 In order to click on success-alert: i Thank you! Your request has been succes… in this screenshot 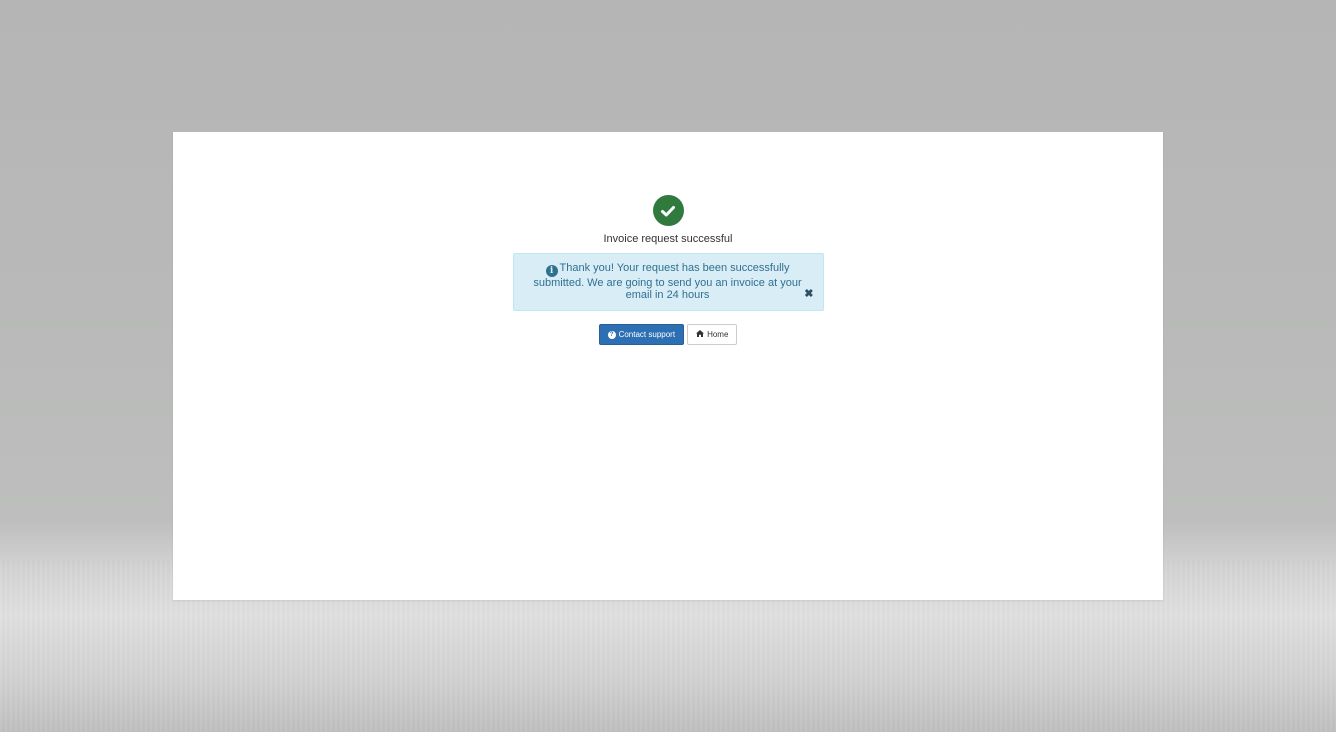, I will do `click(668, 282)`.